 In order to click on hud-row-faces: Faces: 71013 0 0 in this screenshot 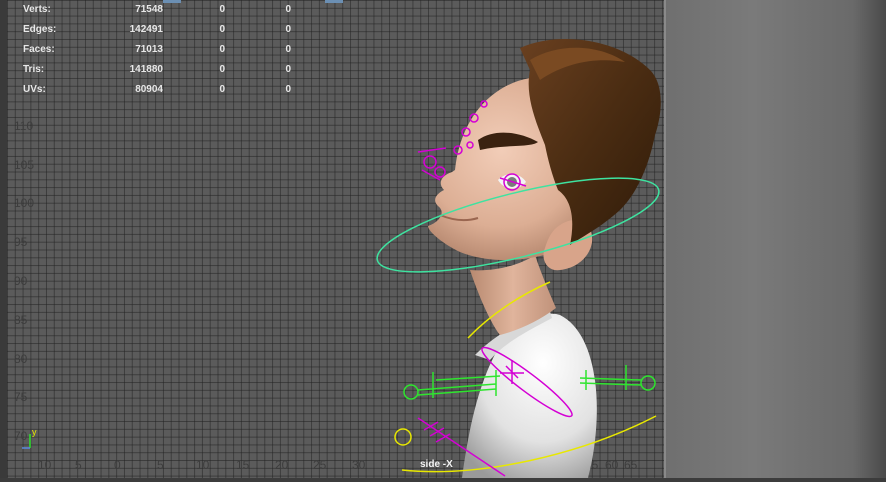, I will do `click(157, 51)`.